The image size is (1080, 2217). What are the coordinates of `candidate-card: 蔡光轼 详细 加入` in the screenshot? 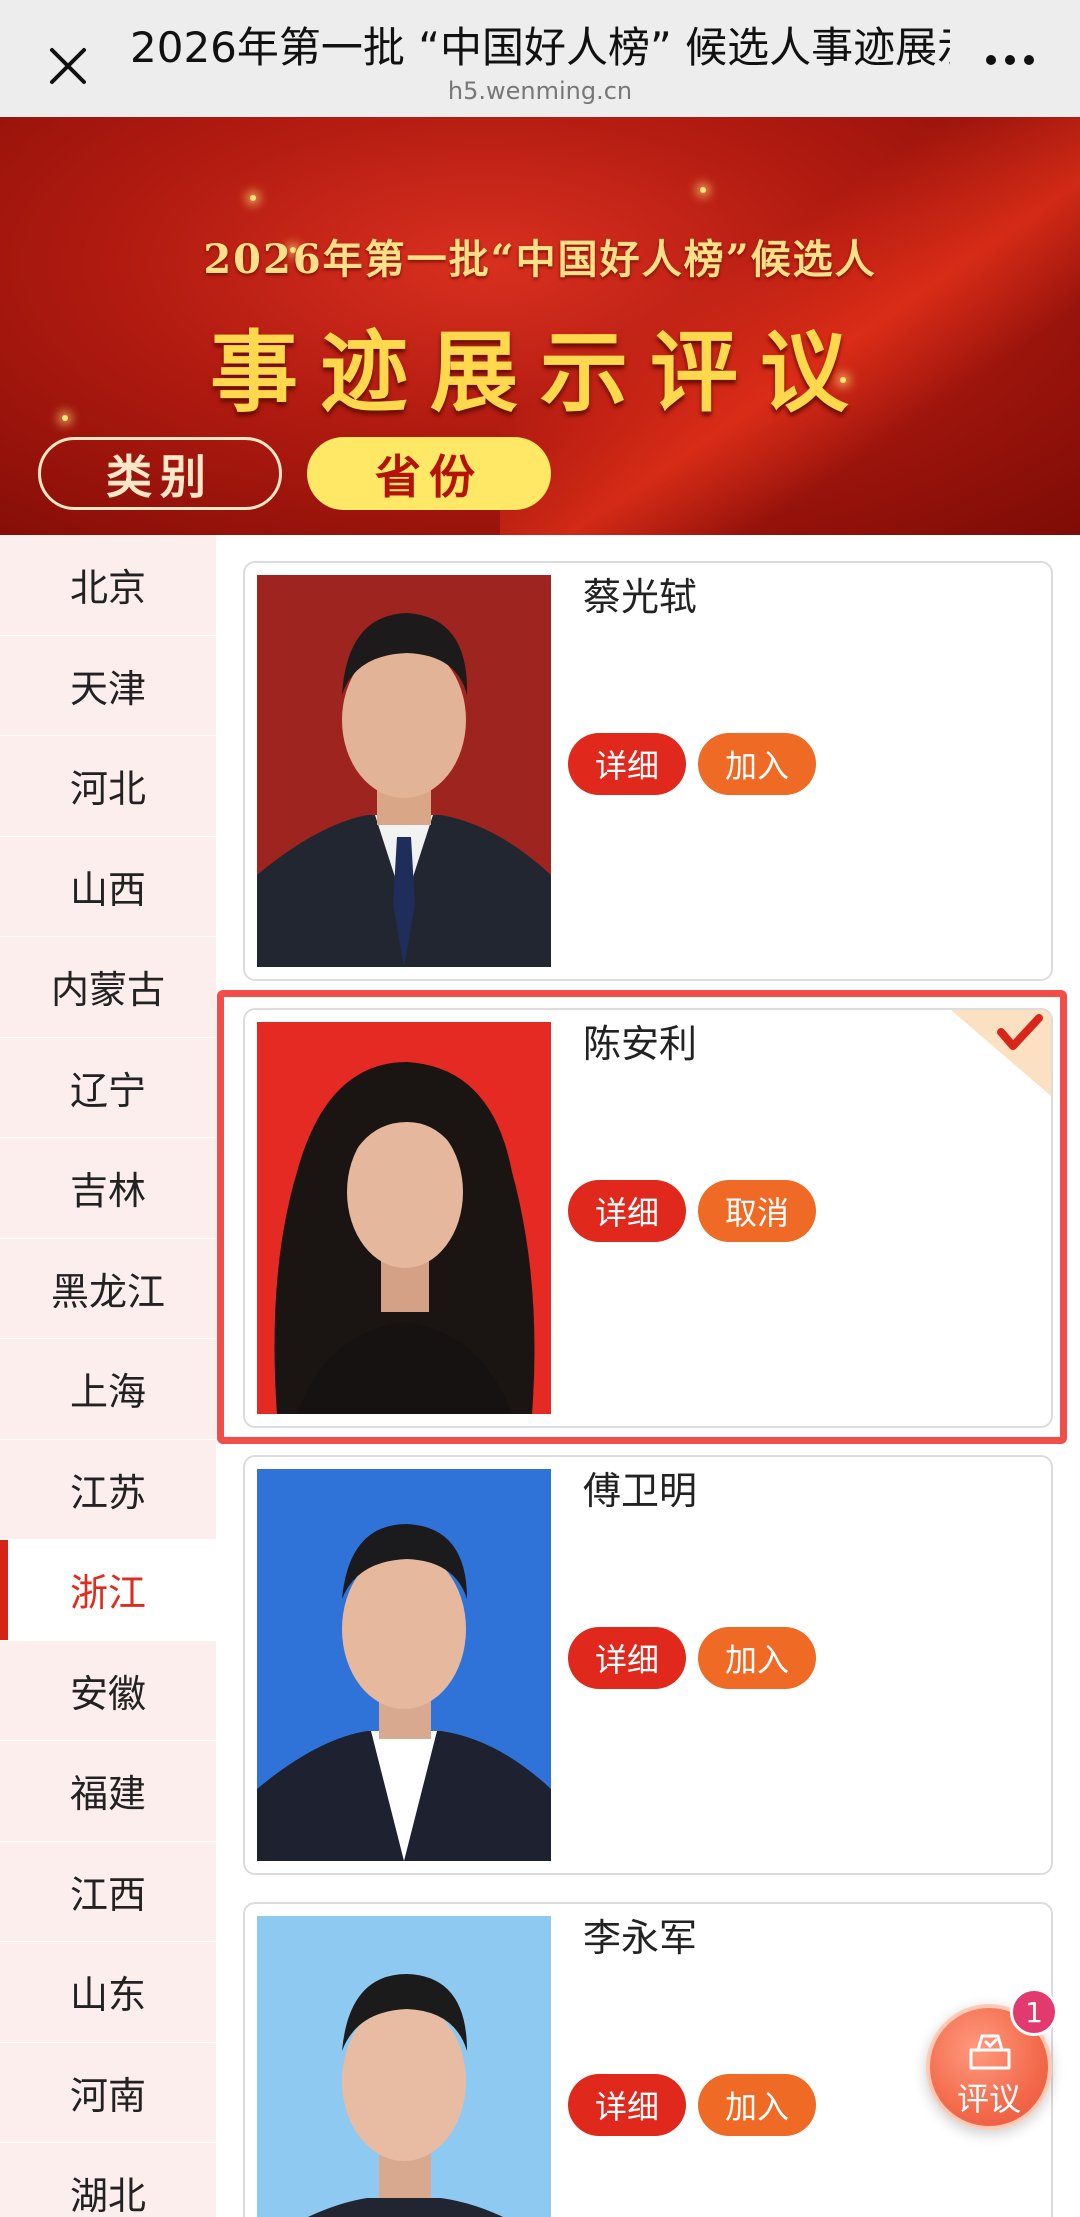 It's located at (648, 771).